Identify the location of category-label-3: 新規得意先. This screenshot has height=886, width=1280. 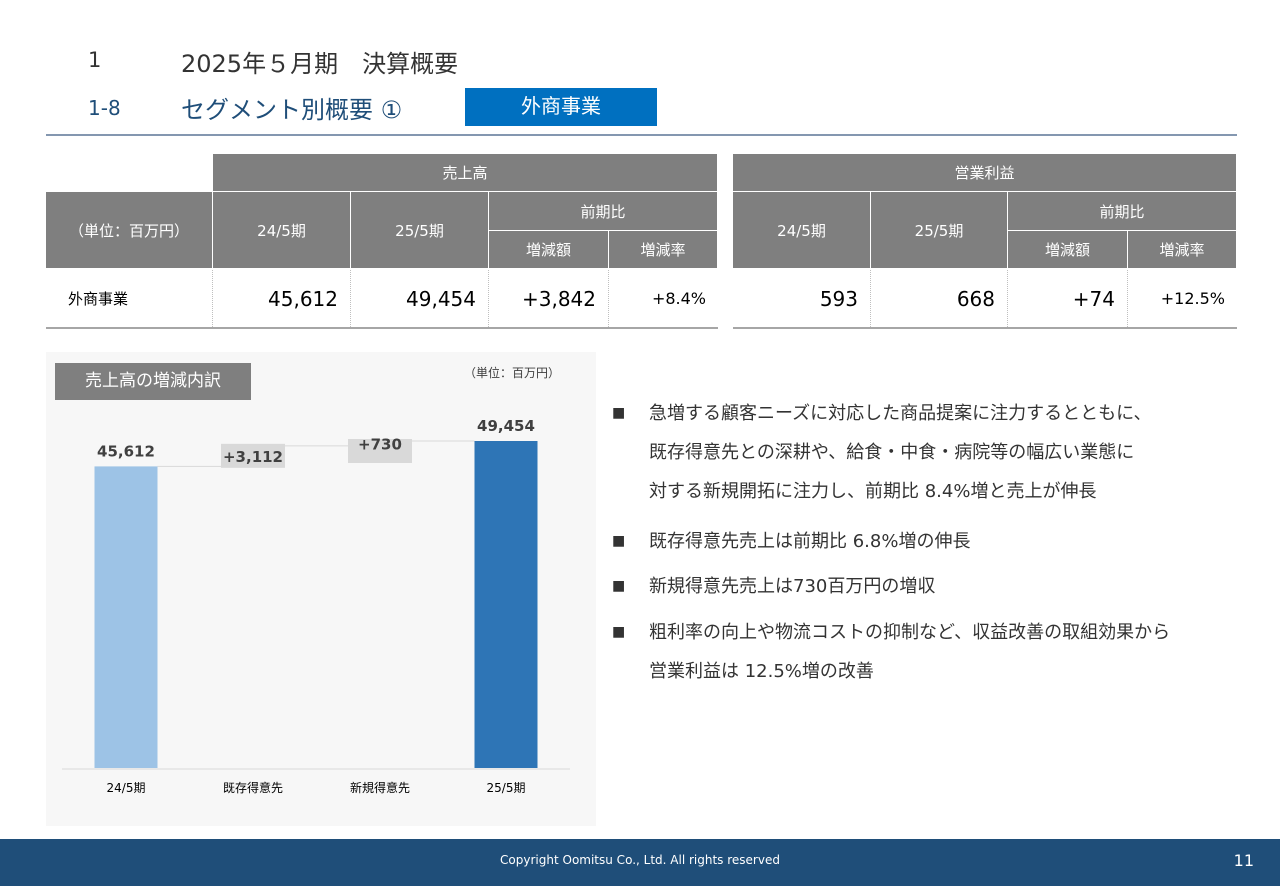
(380, 787).